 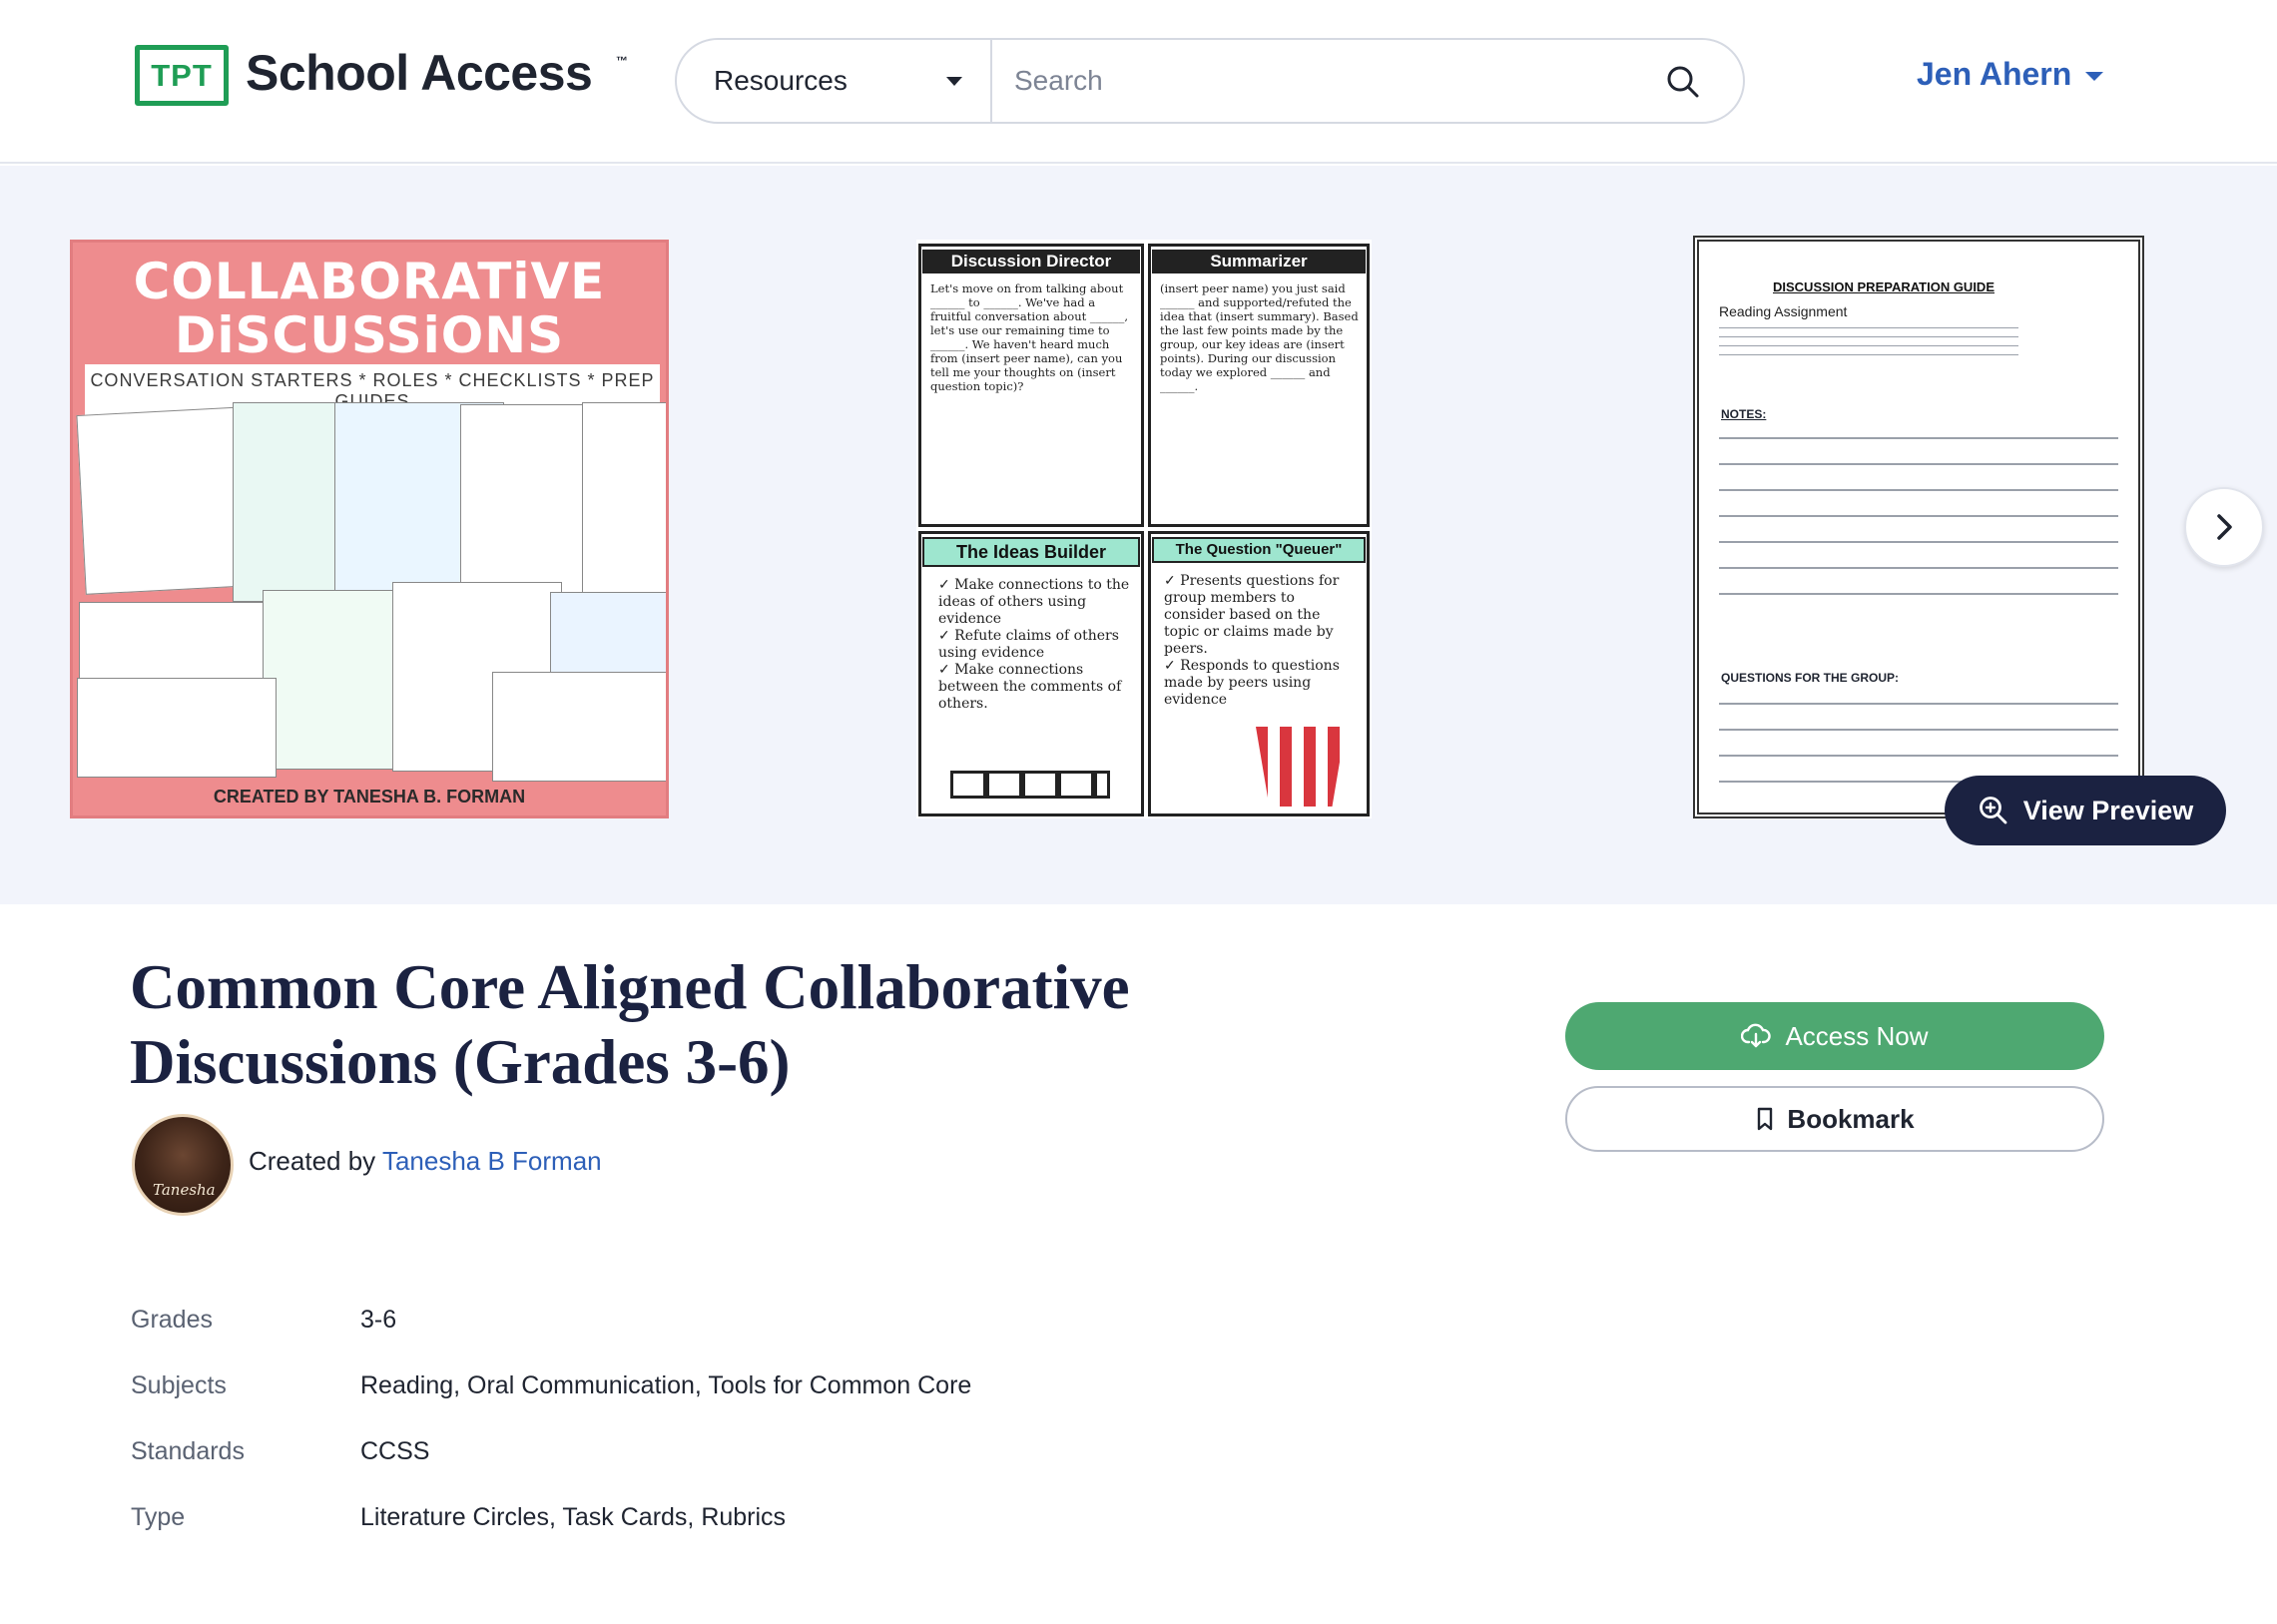 I want to click on film-strip-icon, so click(x=1030, y=785).